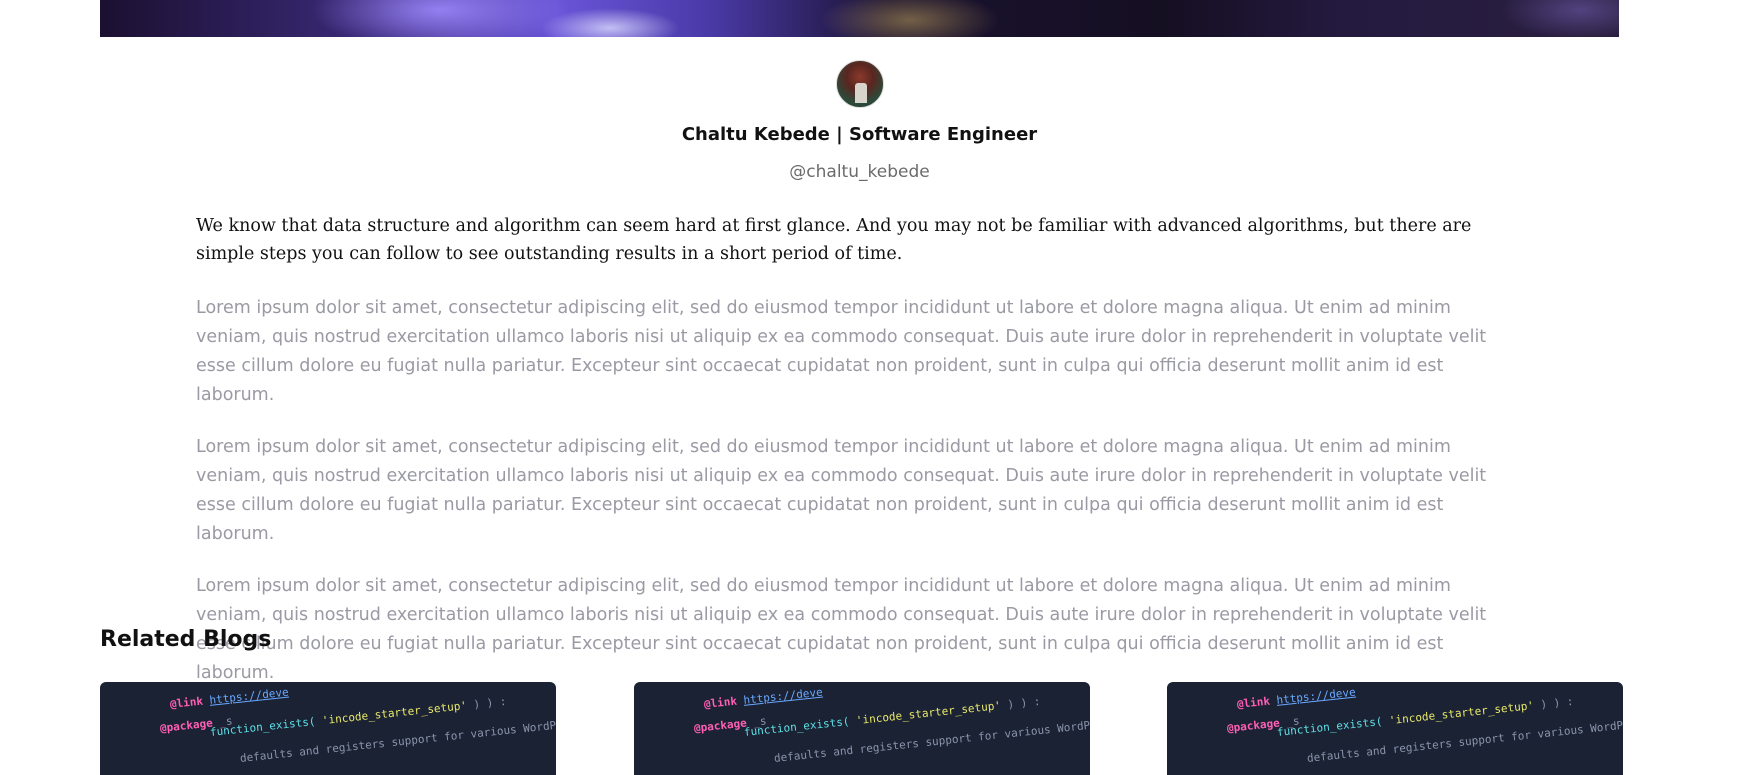 The image size is (1744, 775). Describe the element at coordinates (859, 84) in the screenshot. I see `avatar` at that location.